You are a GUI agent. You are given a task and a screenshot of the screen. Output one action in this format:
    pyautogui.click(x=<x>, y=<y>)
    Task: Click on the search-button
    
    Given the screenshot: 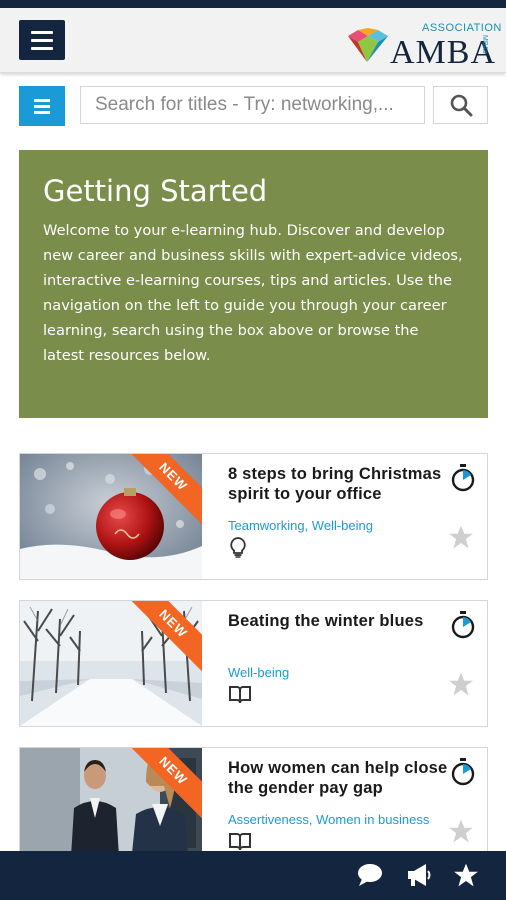 What is the action you would take?
    pyautogui.click(x=460, y=105)
    